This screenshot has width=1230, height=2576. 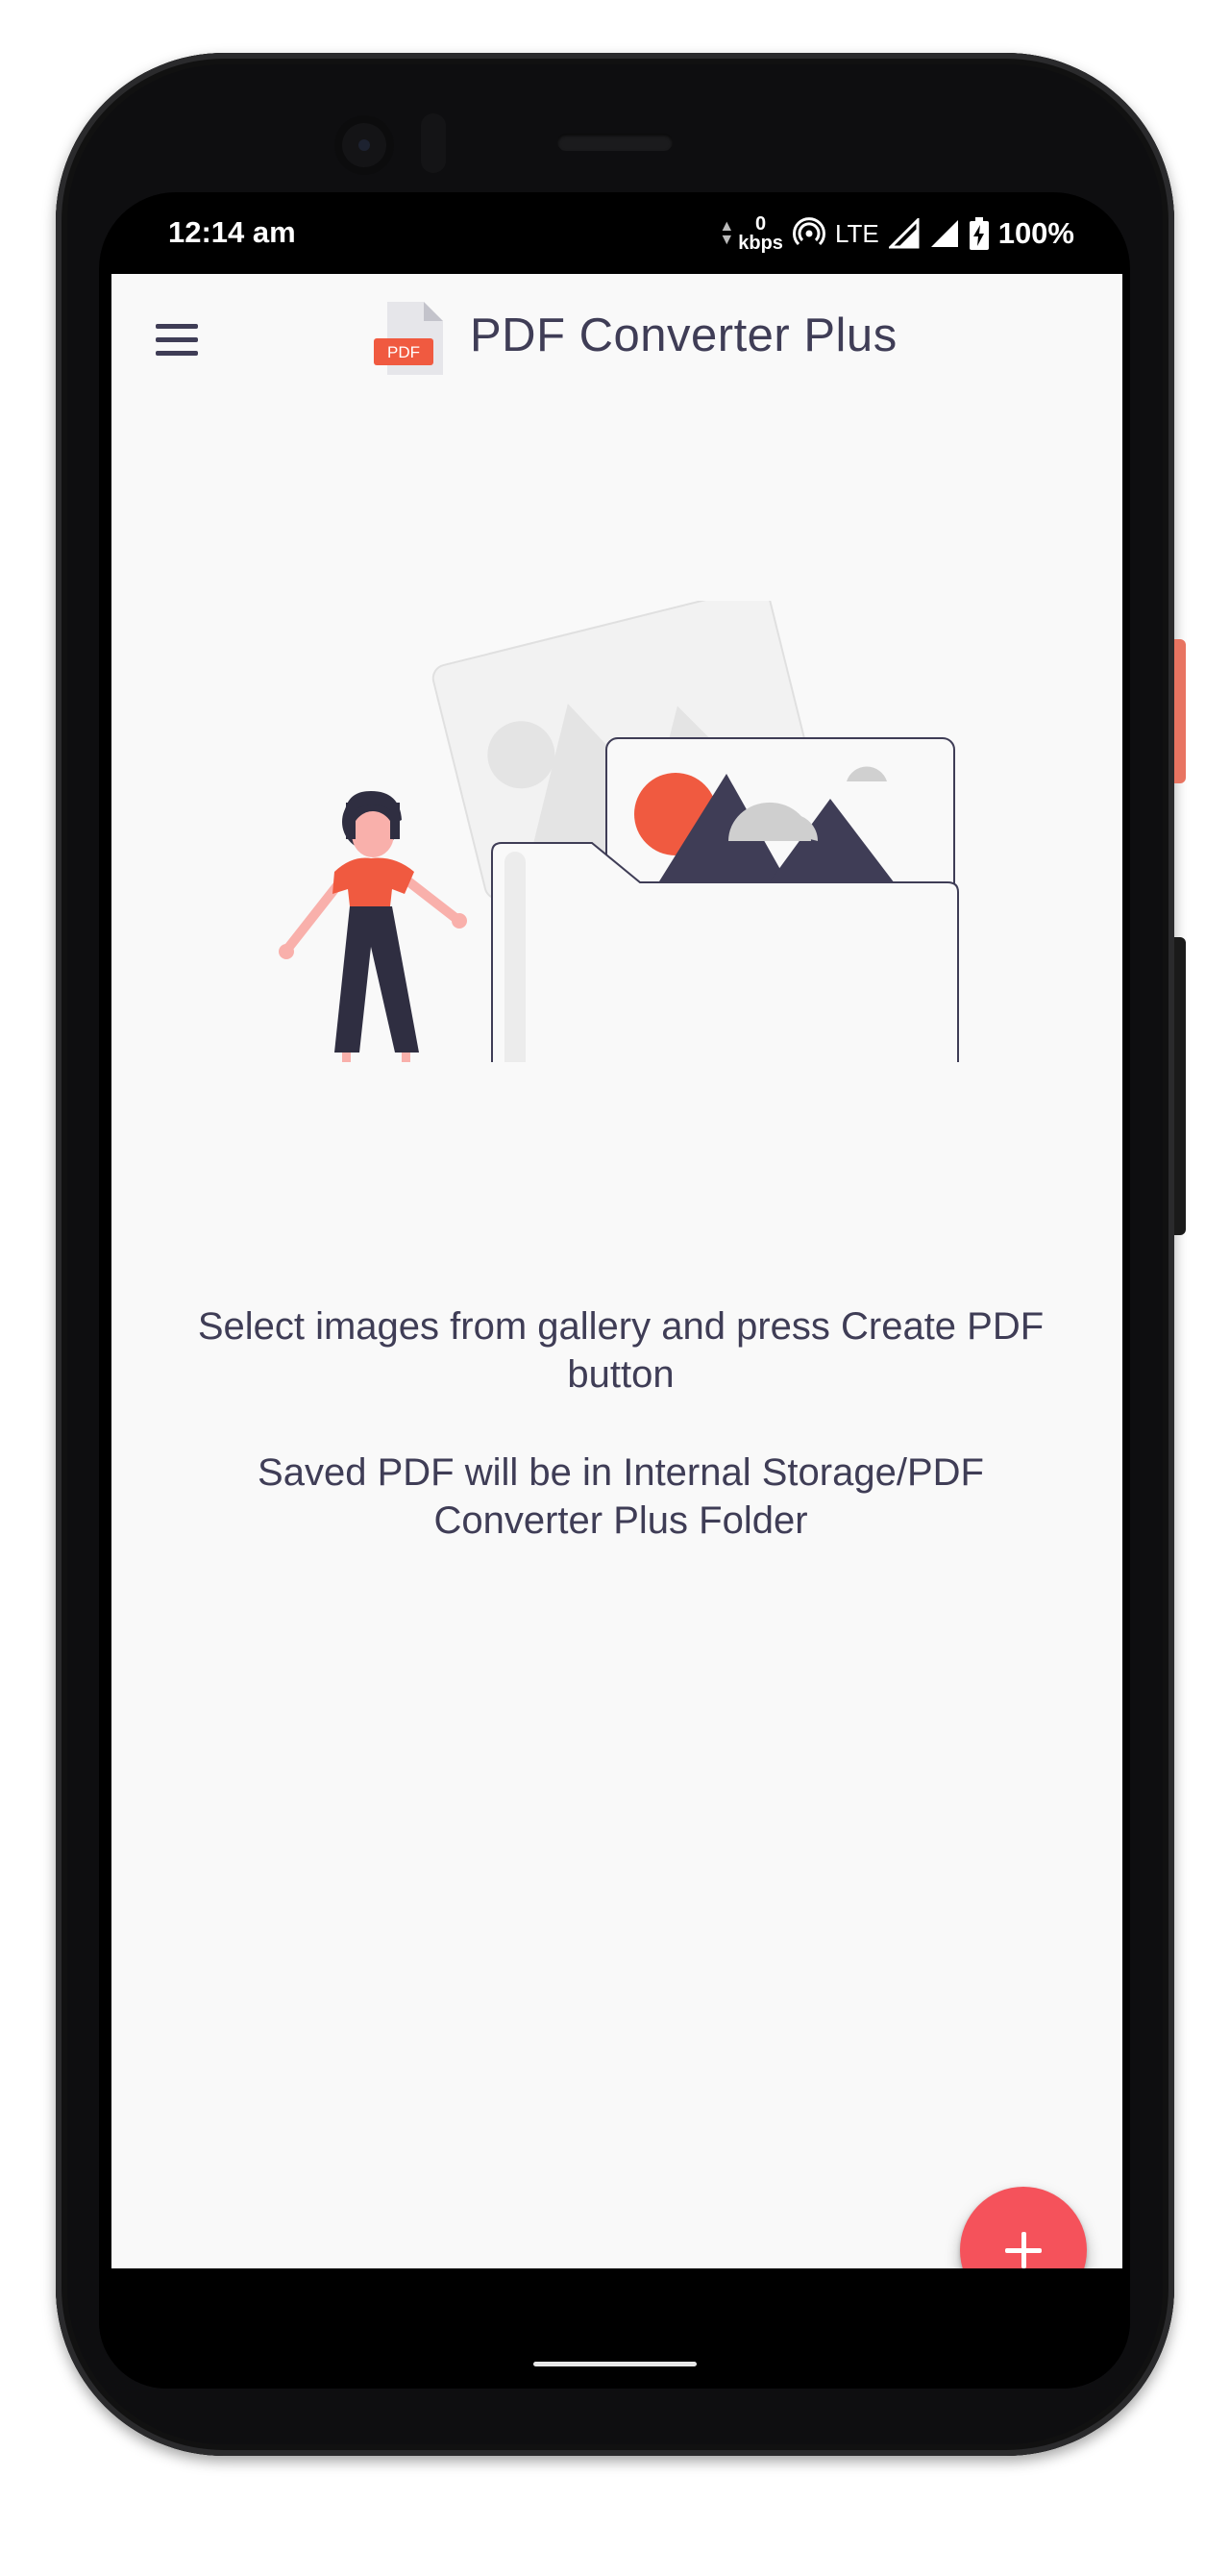 What do you see at coordinates (615, 142) in the screenshot?
I see `earpiece` at bounding box center [615, 142].